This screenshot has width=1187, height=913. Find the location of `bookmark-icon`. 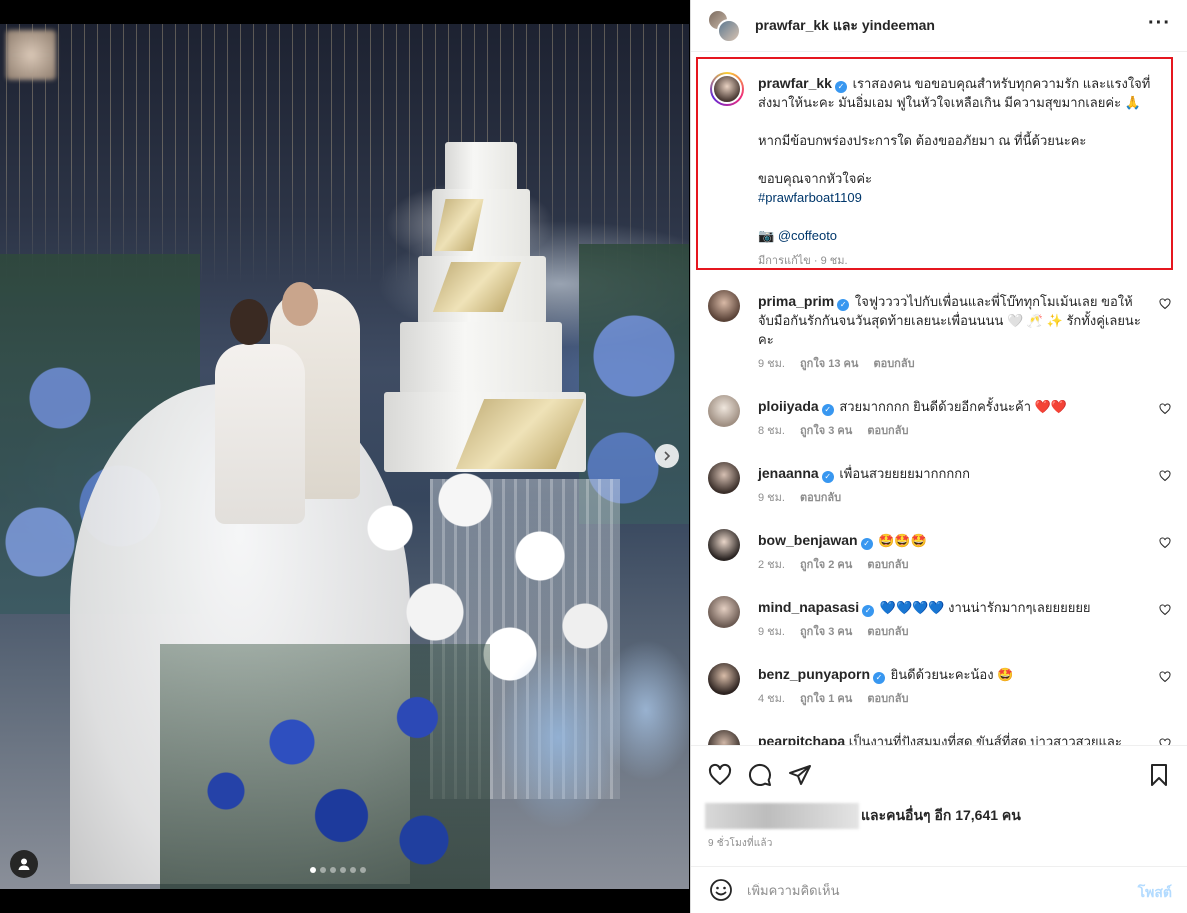

bookmark-icon is located at coordinates (1159, 775).